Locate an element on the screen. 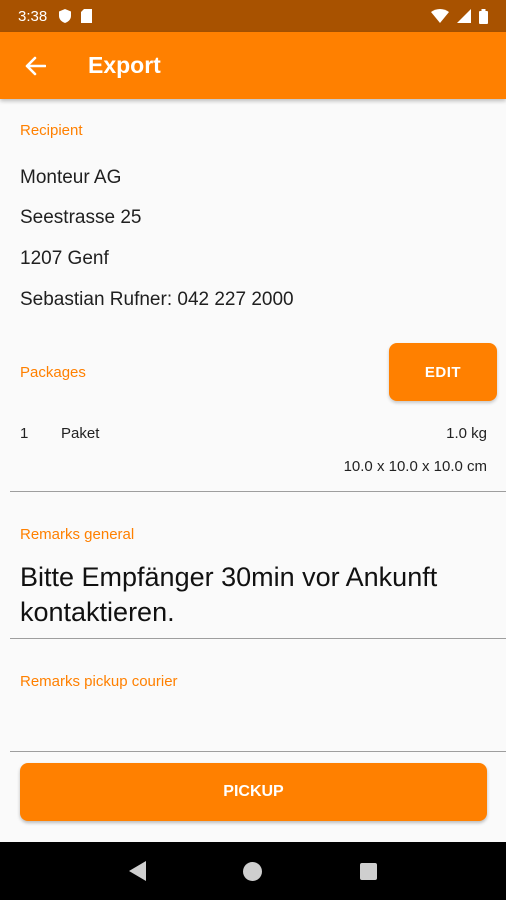  remarks-pickup-field is located at coordinates (253, 722).